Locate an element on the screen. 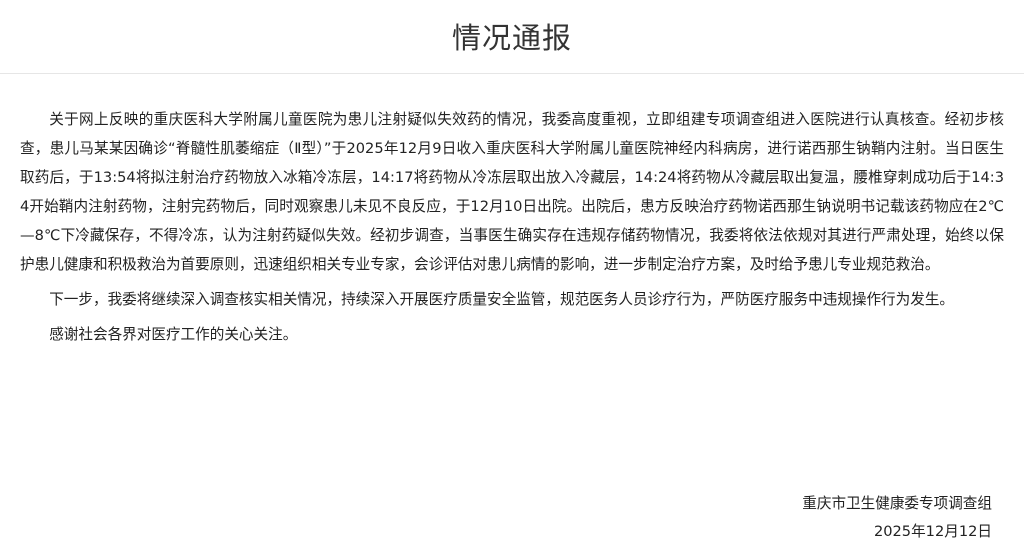 Image resolution: width=1024 pixels, height=559 pixels. paragraph-thanks: 感谢社会各界对医疗工作的关心关注。 is located at coordinates (173, 334).